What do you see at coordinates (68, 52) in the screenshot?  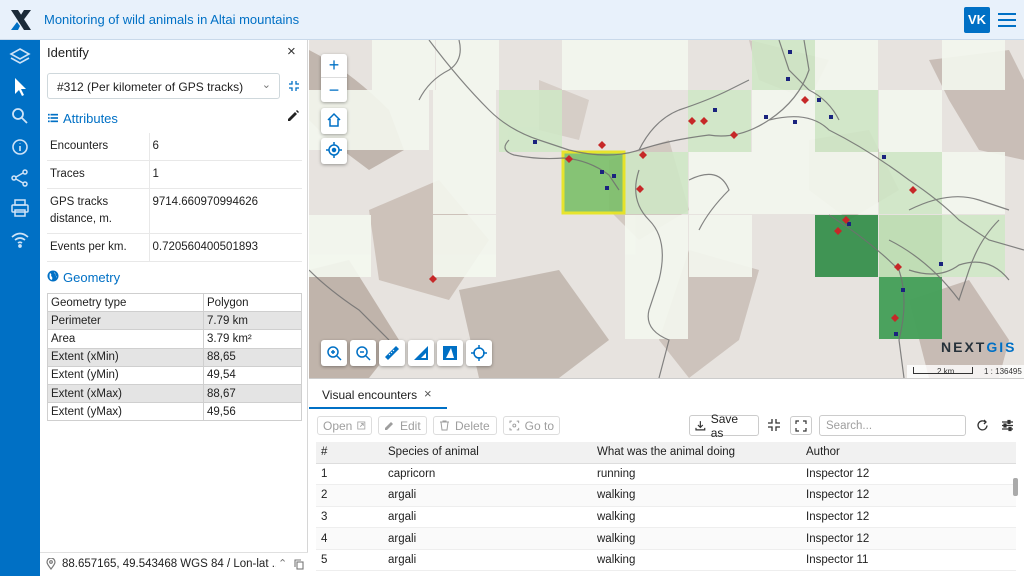 I see `panel-title: Identify` at bounding box center [68, 52].